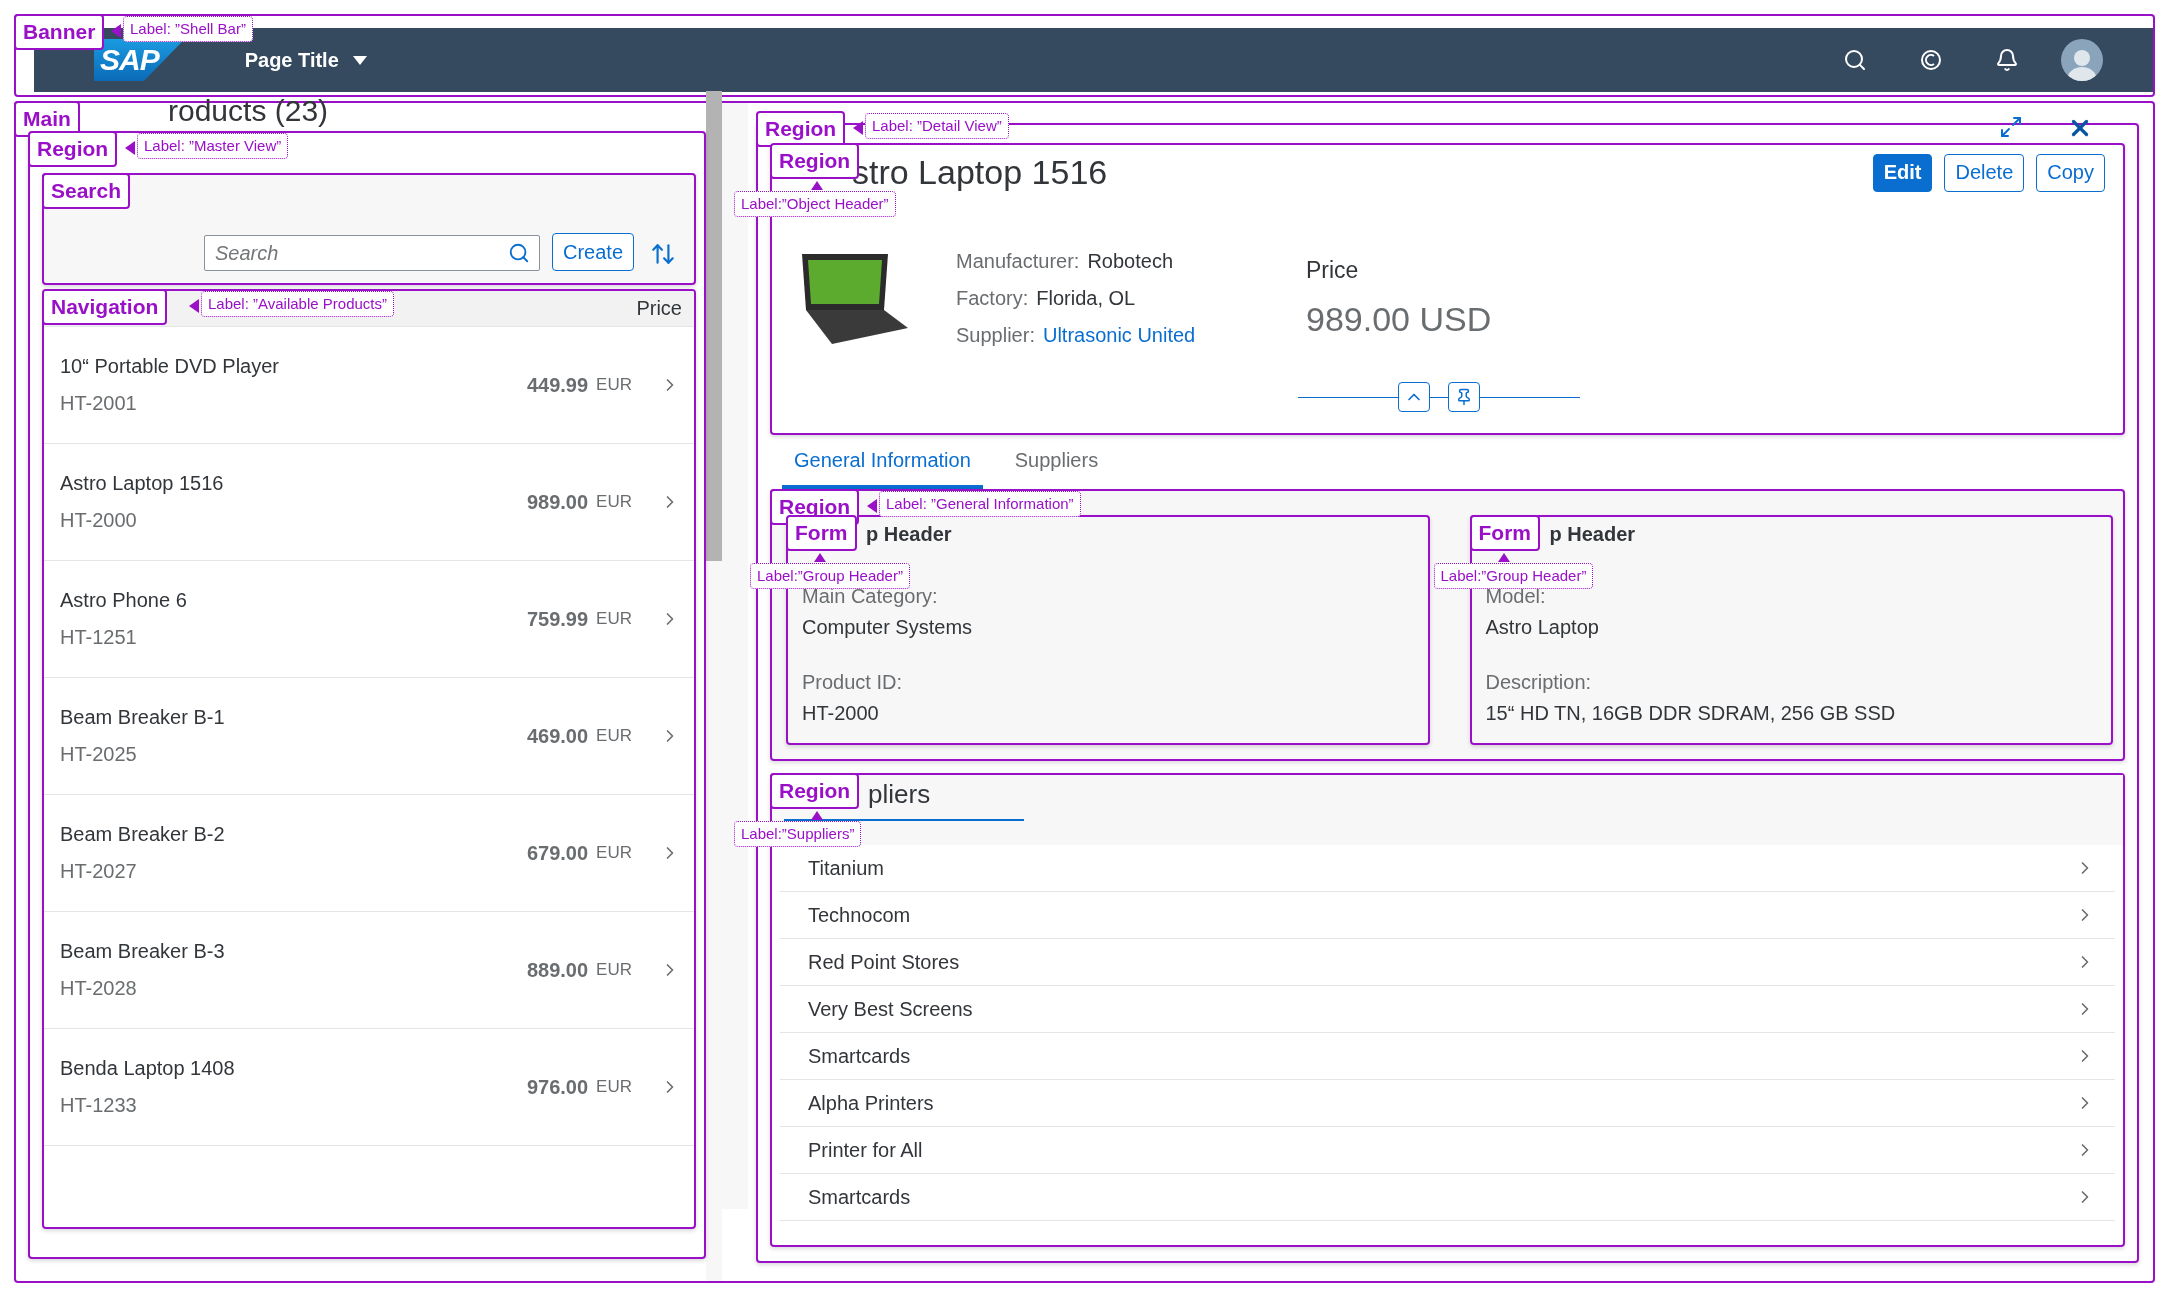 The height and width of the screenshot is (1297, 2169). I want to click on product-name: Astro Phone 6, so click(124, 600).